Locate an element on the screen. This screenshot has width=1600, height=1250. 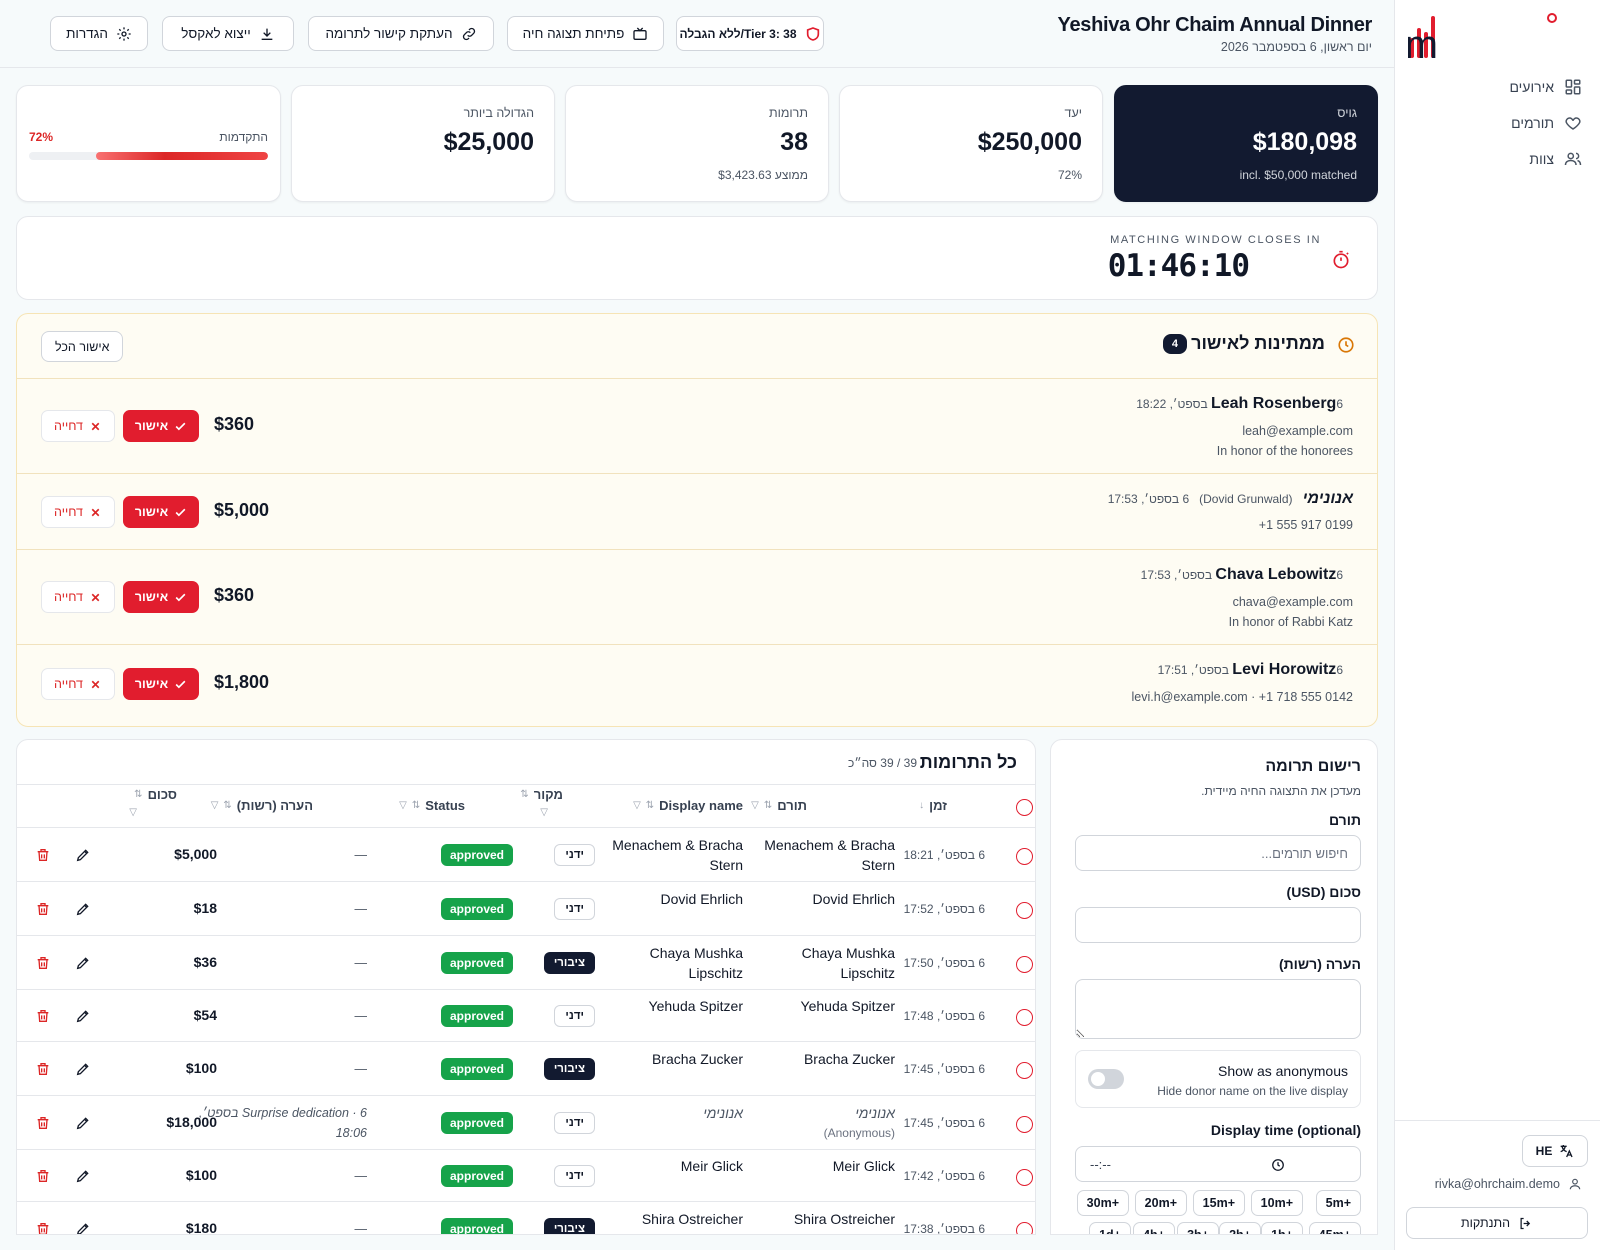
time-offset-chip: 1h+ is located at coordinates (1282, 1228).